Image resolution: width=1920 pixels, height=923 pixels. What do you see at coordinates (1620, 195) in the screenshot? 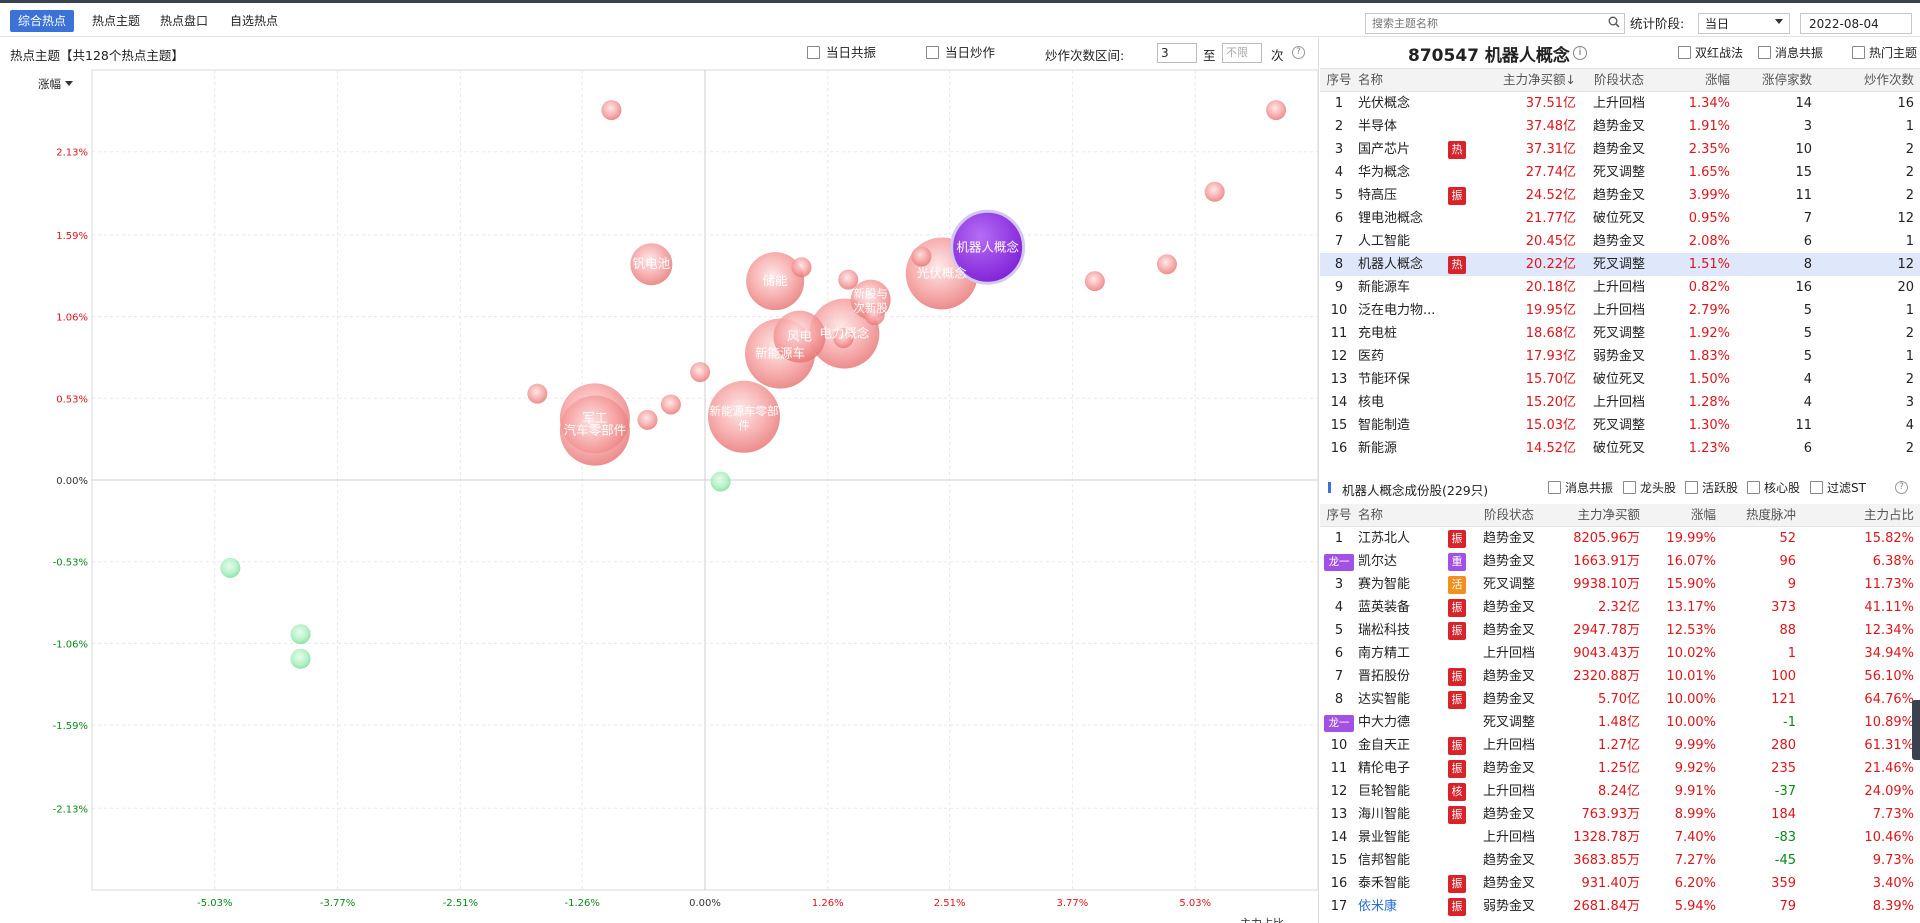
I see `theme-row: 5 特高压 振 24.52亿 趋势金叉 3.99% 11 2` at bounding box center [1620, 195].